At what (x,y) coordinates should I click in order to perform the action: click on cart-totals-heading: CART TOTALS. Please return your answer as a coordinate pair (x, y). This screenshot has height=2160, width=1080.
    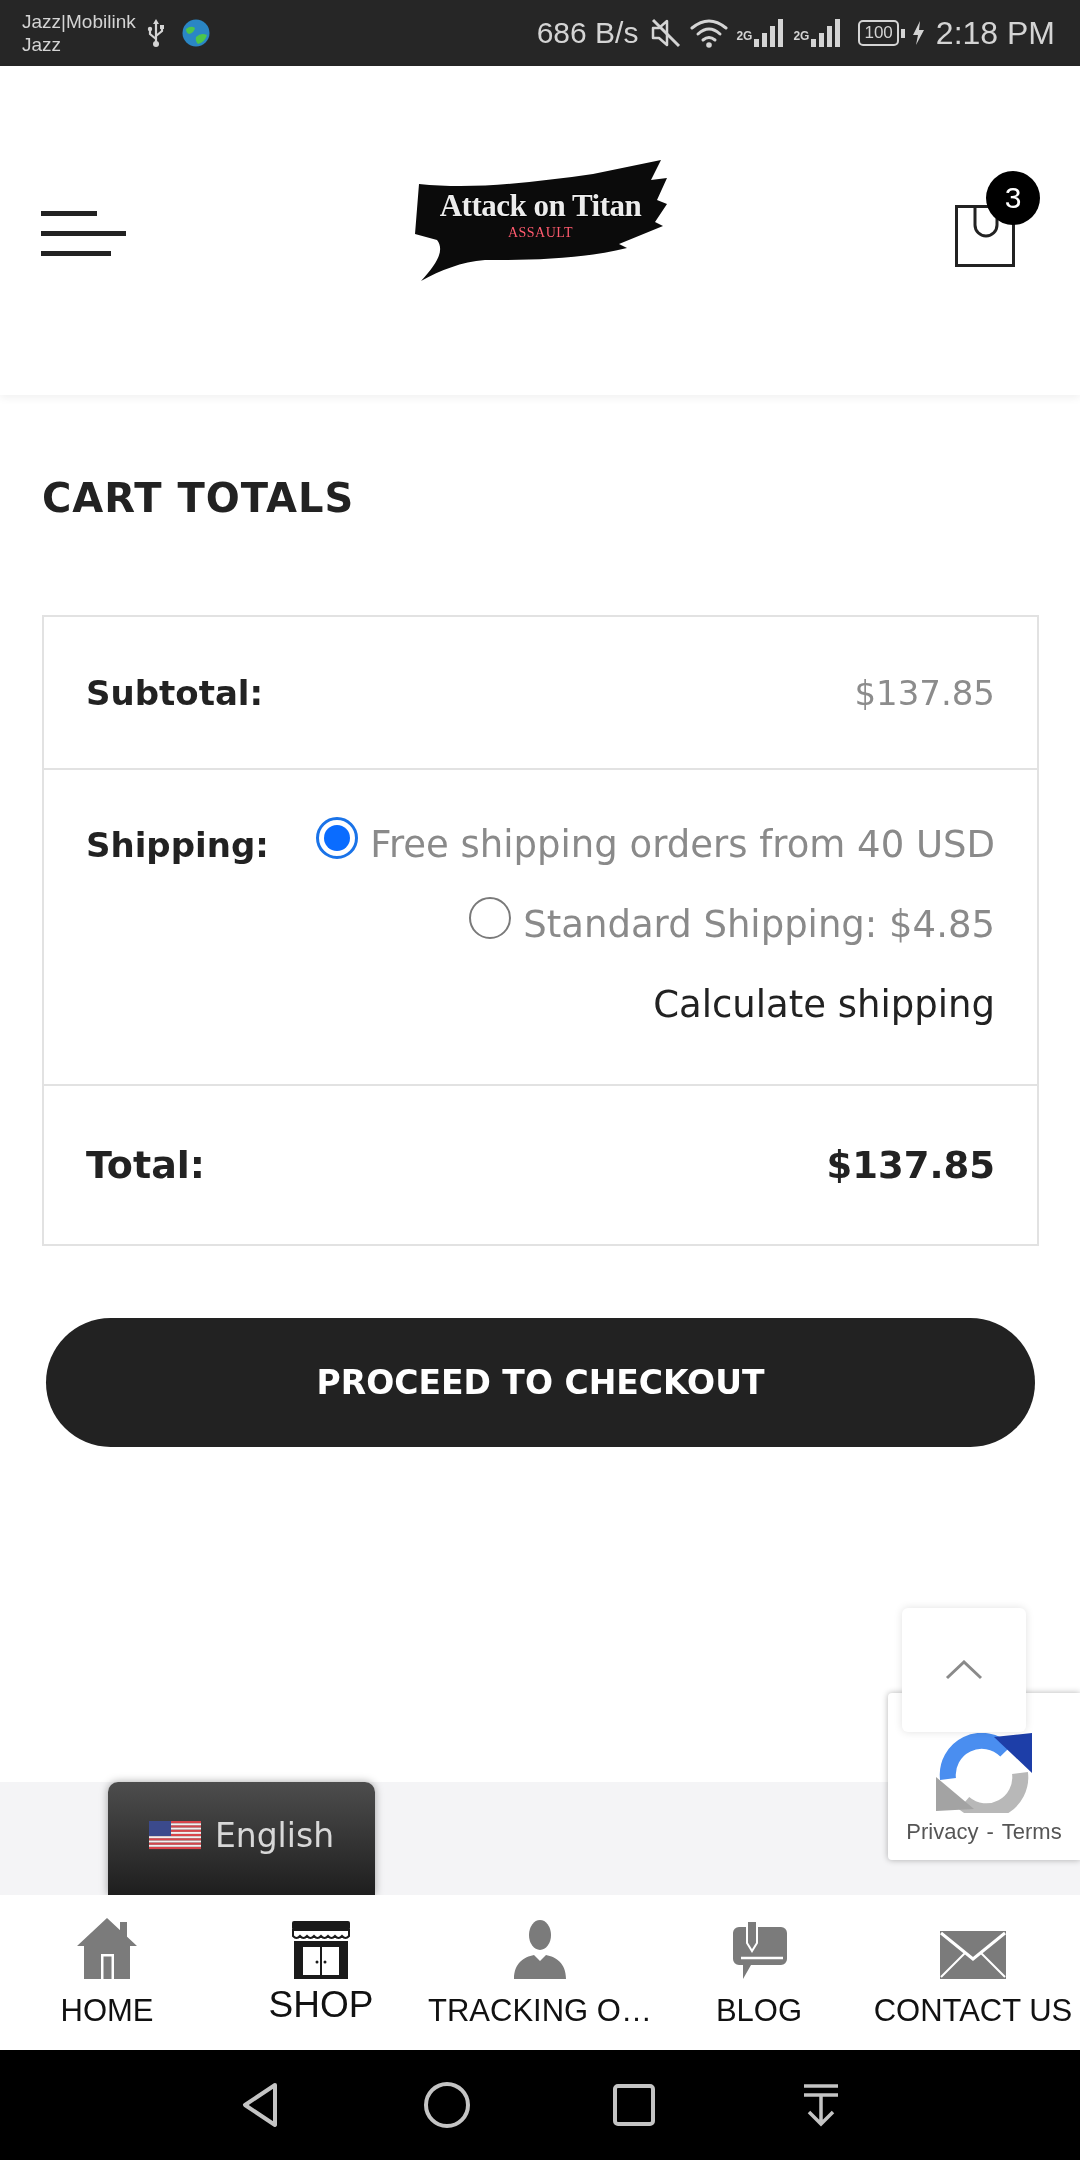
    Looking at the image, I should click on (198, 498).